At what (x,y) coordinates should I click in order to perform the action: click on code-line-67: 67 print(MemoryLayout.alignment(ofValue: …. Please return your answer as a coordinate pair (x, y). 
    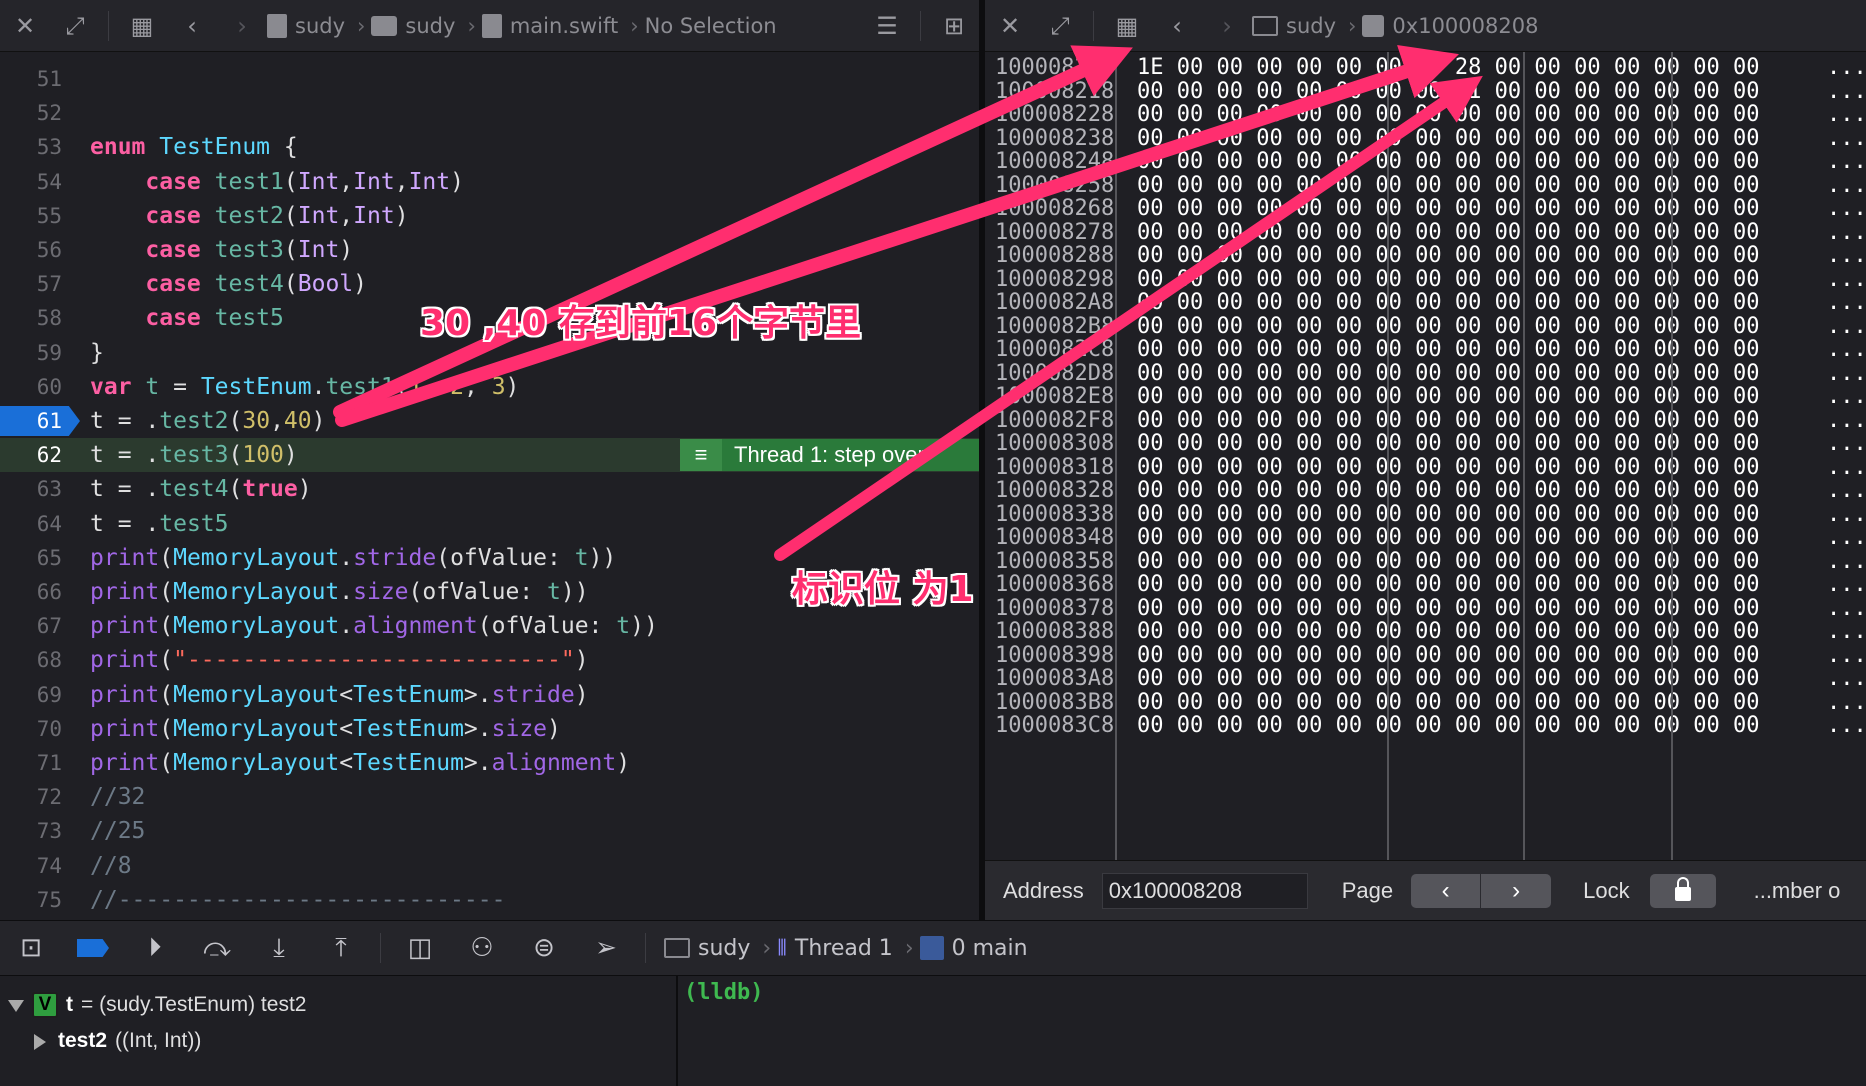
    Looking at the image, I should click on (489, 626).